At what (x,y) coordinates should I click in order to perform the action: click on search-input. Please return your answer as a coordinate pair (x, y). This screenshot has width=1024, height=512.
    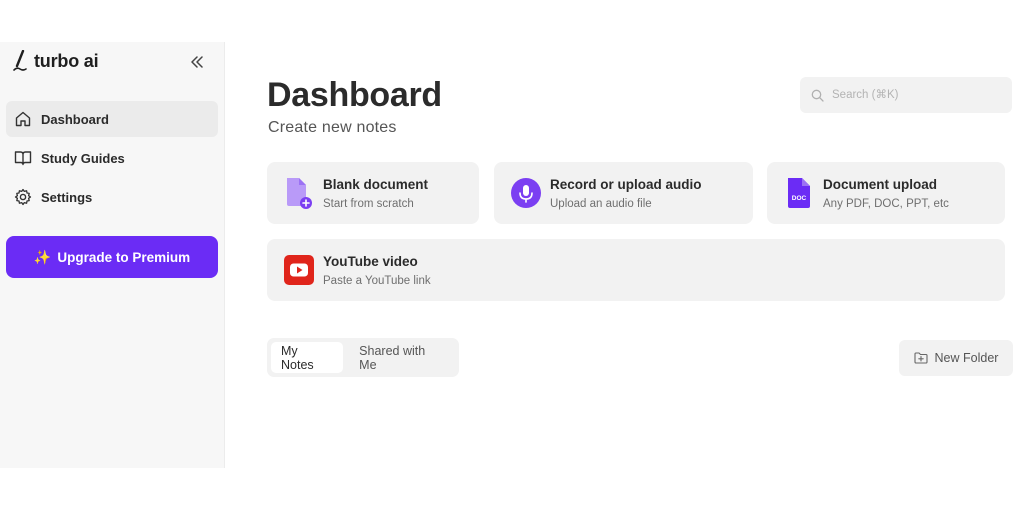
    Looking at the image, I should click on (917, 95).